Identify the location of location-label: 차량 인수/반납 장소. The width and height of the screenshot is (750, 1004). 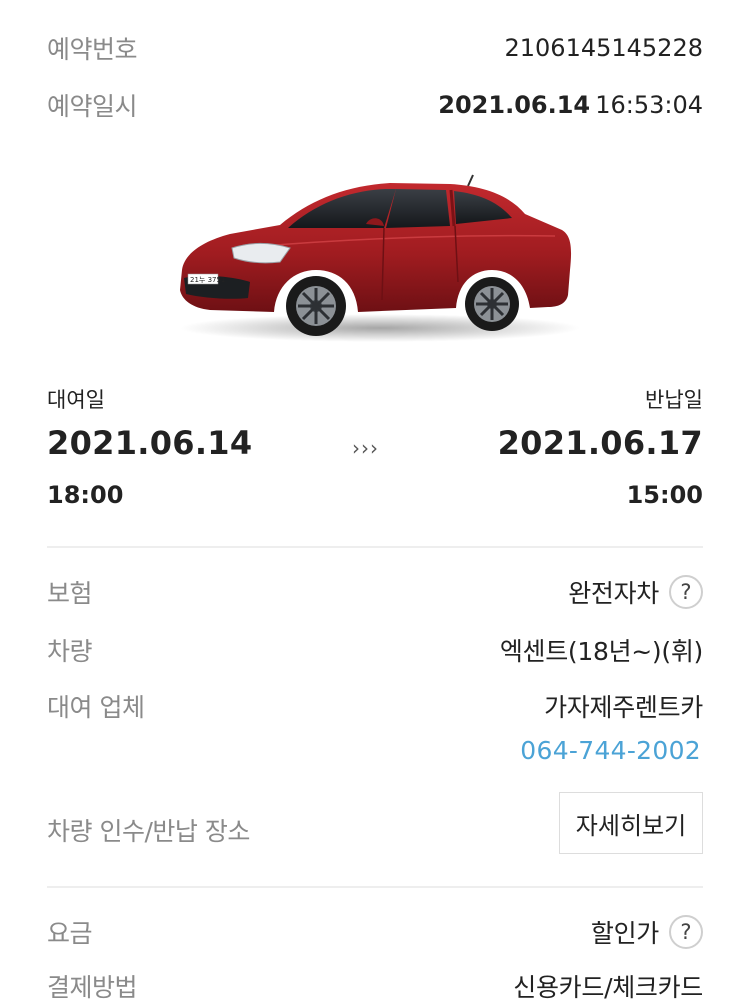
(148, 831).